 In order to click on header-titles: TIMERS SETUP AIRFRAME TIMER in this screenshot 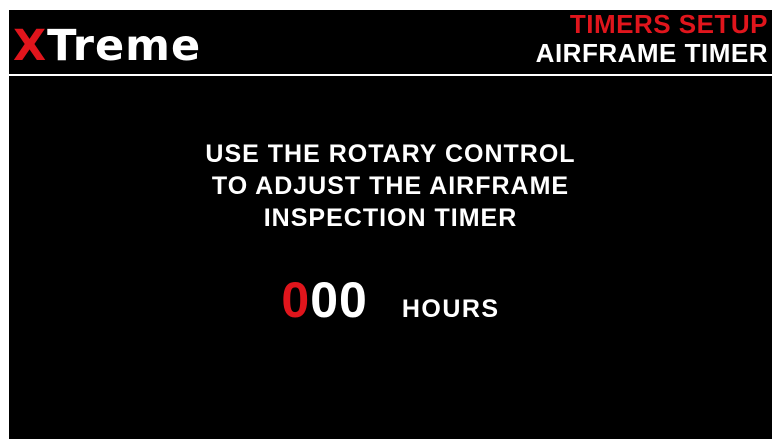, I will do `click(652, 39)`.